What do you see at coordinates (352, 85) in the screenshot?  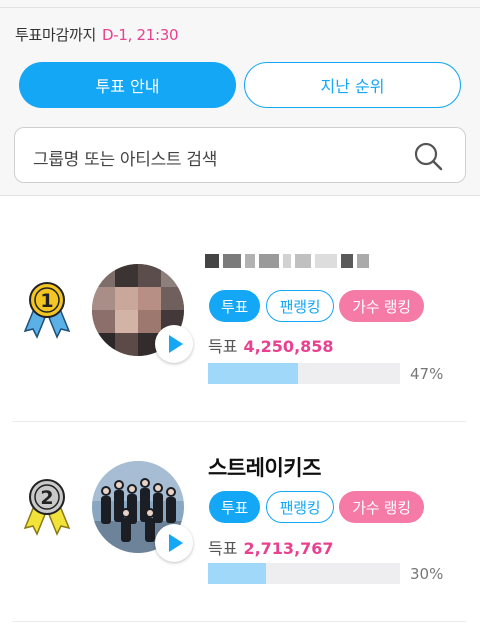 I see `past-ranking-tab: 지난 순위` at bounding box center [352, 85].